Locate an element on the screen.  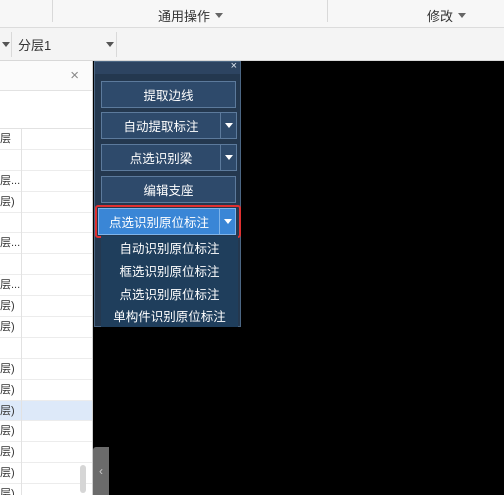
extract-edge-label: 提取边线 is located at coordinates (168, 96).